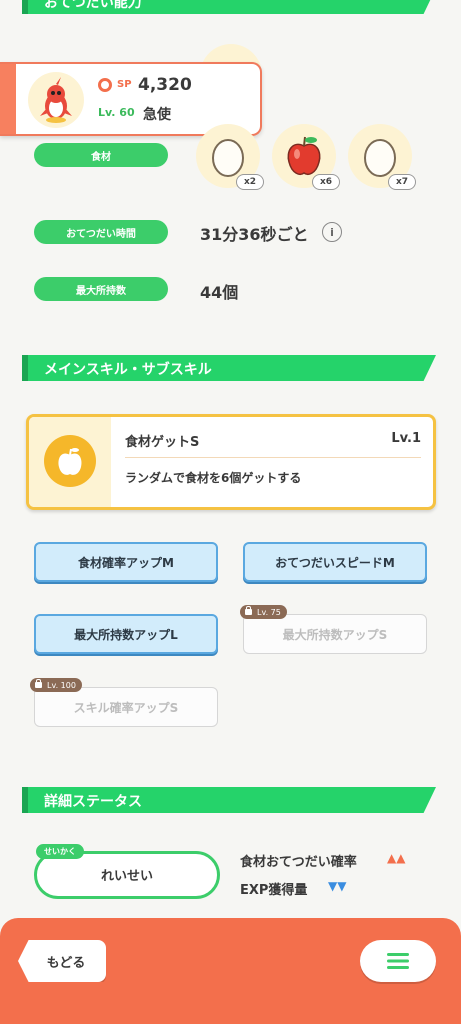  What do you see at coordinates (274, 890) in the screenshot?
I see `nature-effect-down-label: EXP獲得量` at bounding box center [274, 890].